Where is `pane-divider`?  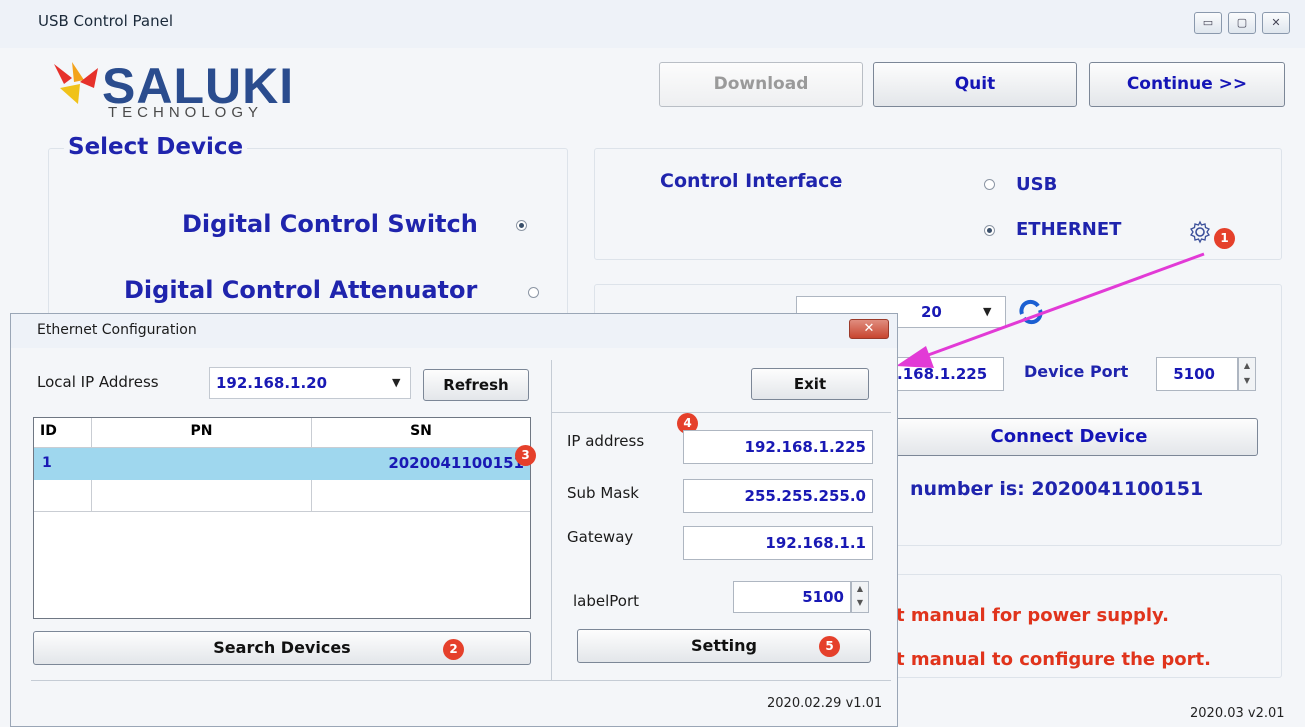
pane-divider is located at coordinates (551, 520).